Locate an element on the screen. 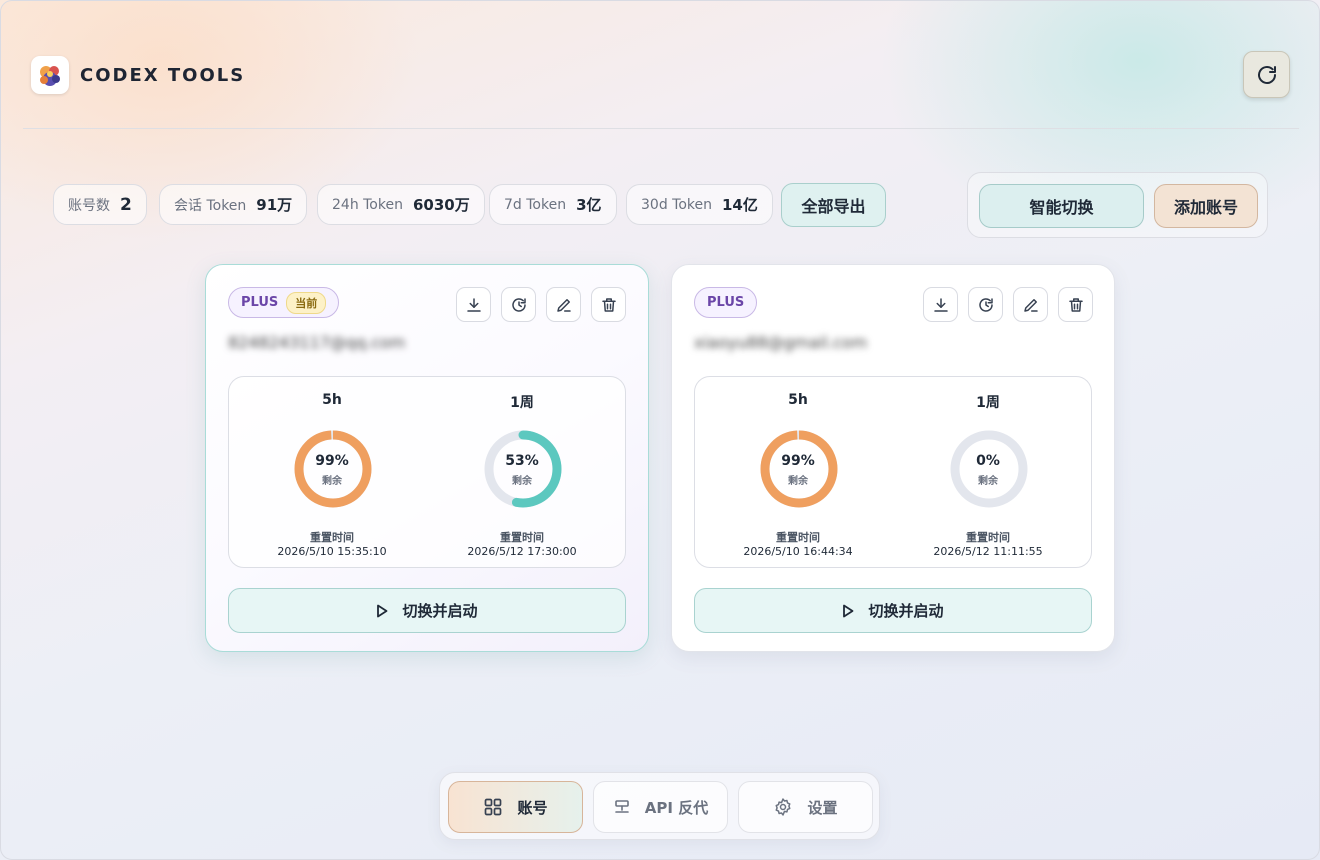  stat-value: 6030万 is located at coordinates (441, 205).